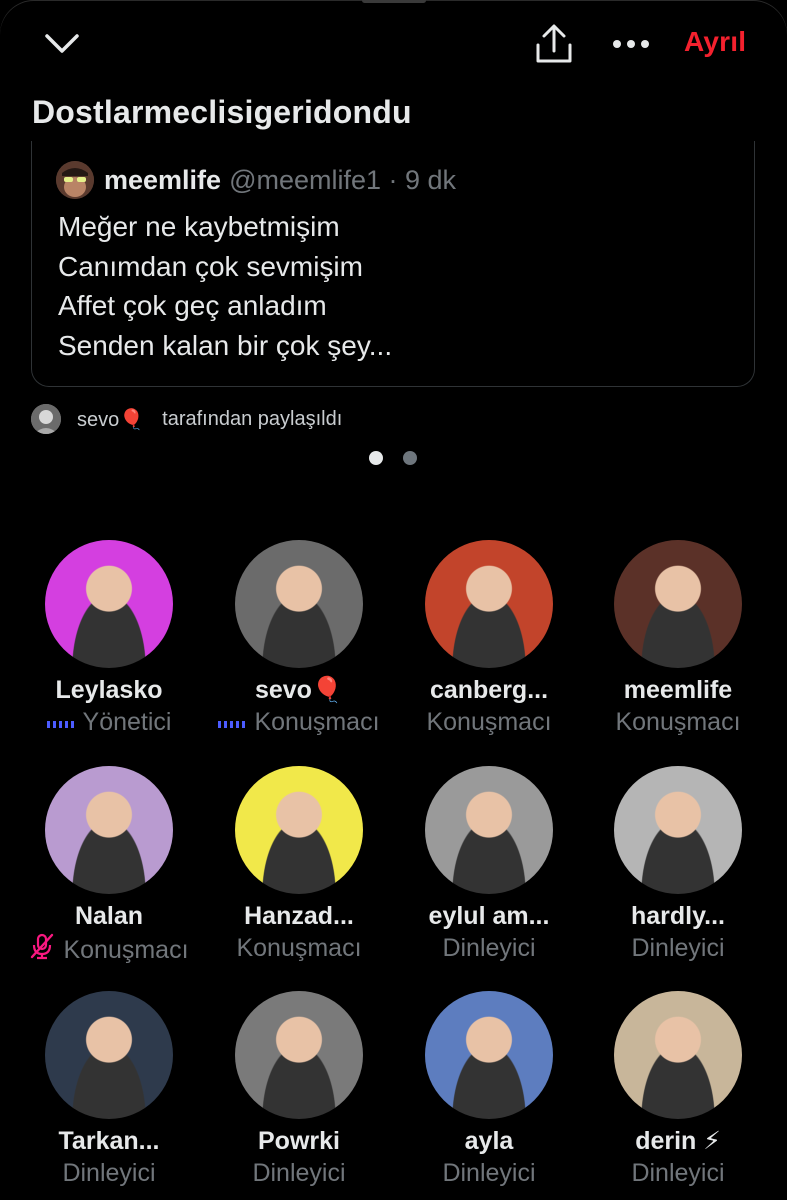  I want to click on carousel-pager, so click(393, 458).